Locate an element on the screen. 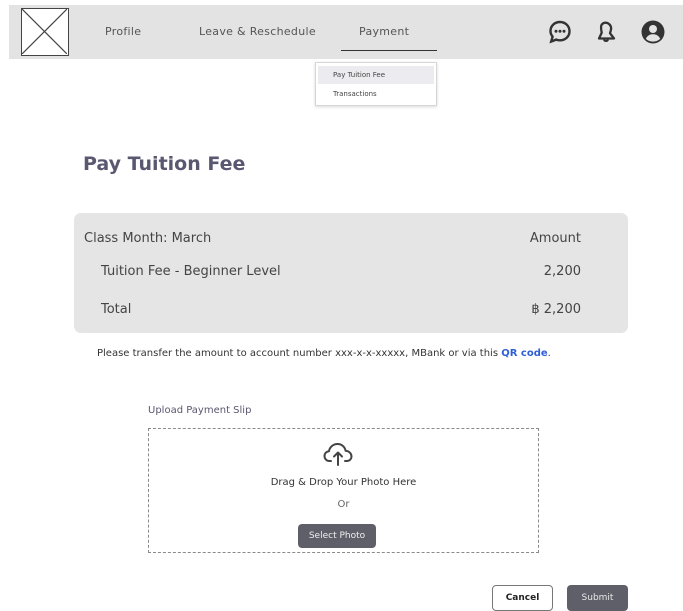  dropdown-item-transactions: Transactions is located at coordinates (376, 94).